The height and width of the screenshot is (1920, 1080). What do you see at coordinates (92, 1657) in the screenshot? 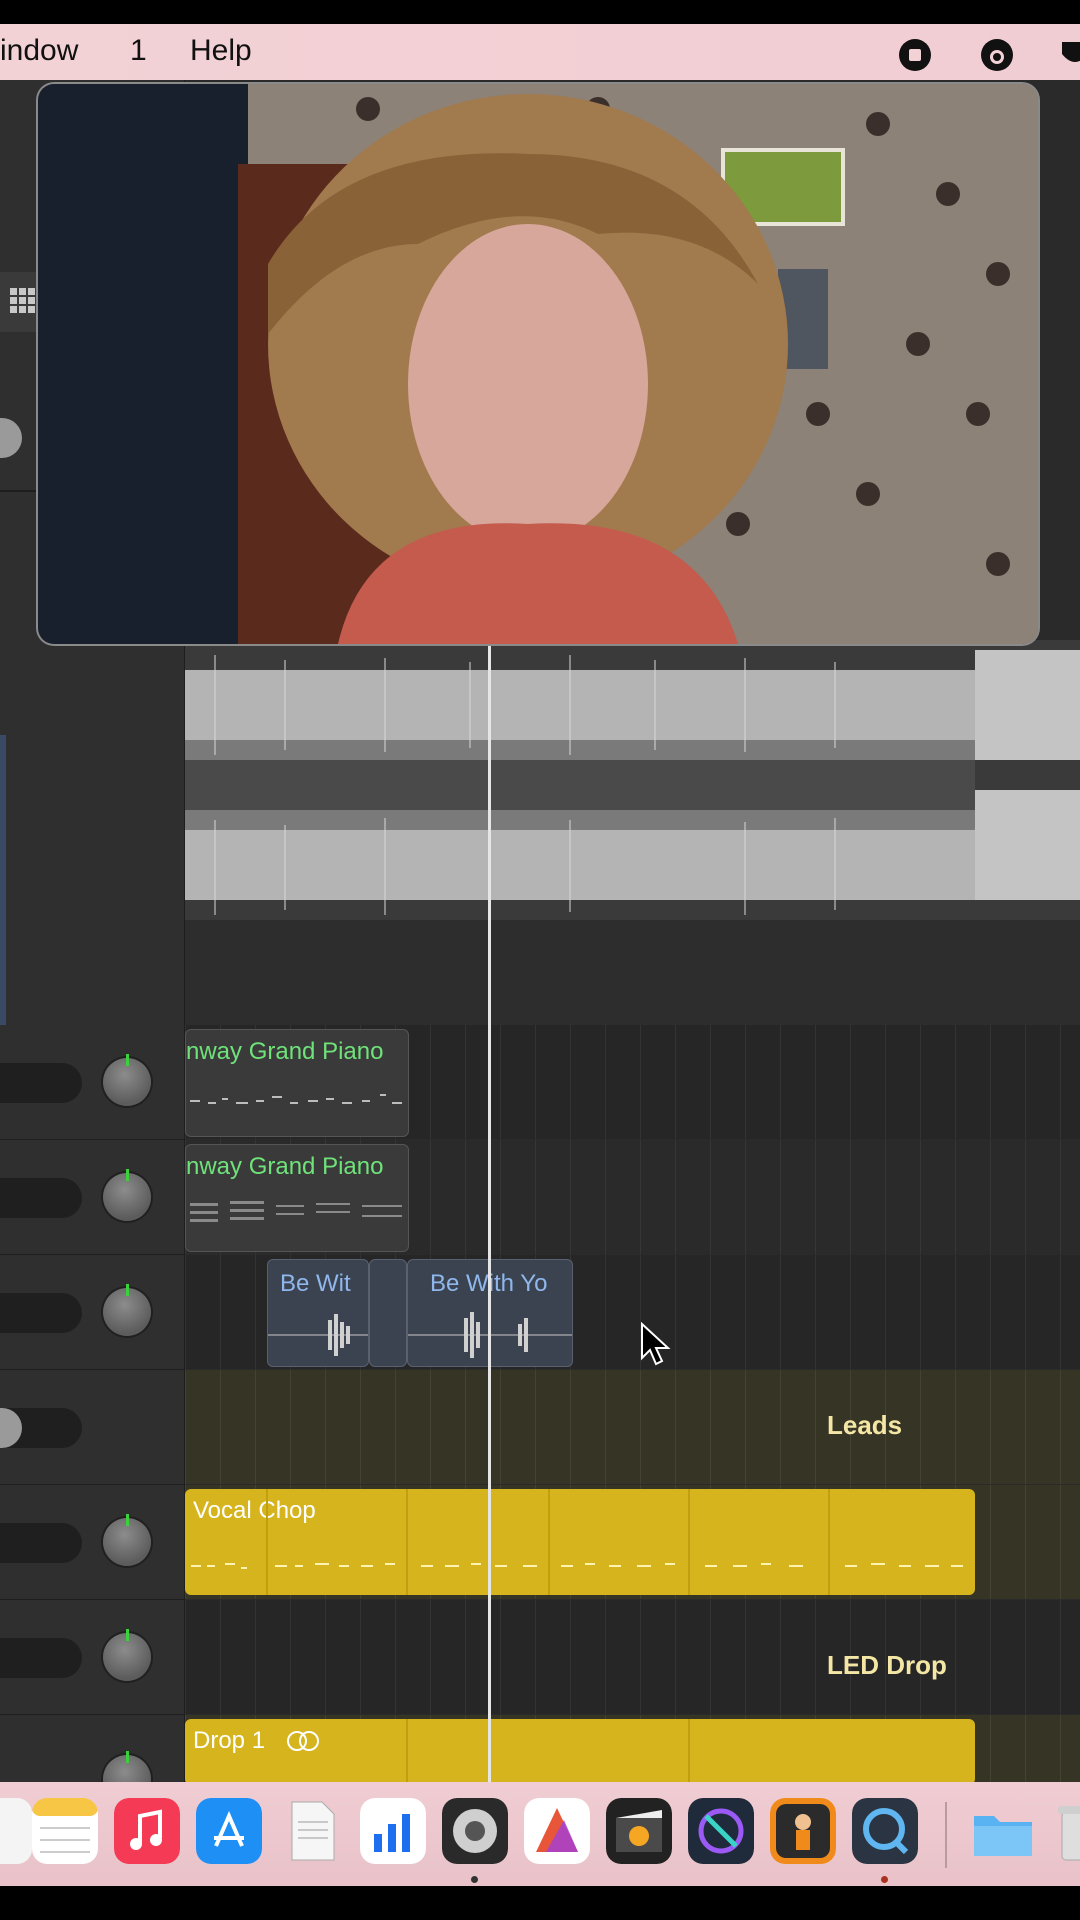
I see `track-header-led-drop` at bounding box center [92, 1657].